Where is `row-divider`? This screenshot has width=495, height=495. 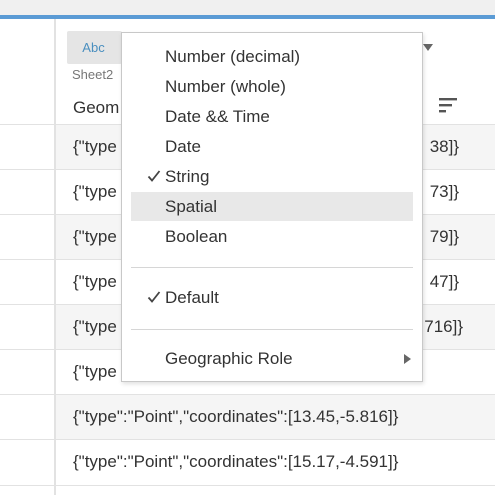 row-divider is located at coordinates (247, 485).